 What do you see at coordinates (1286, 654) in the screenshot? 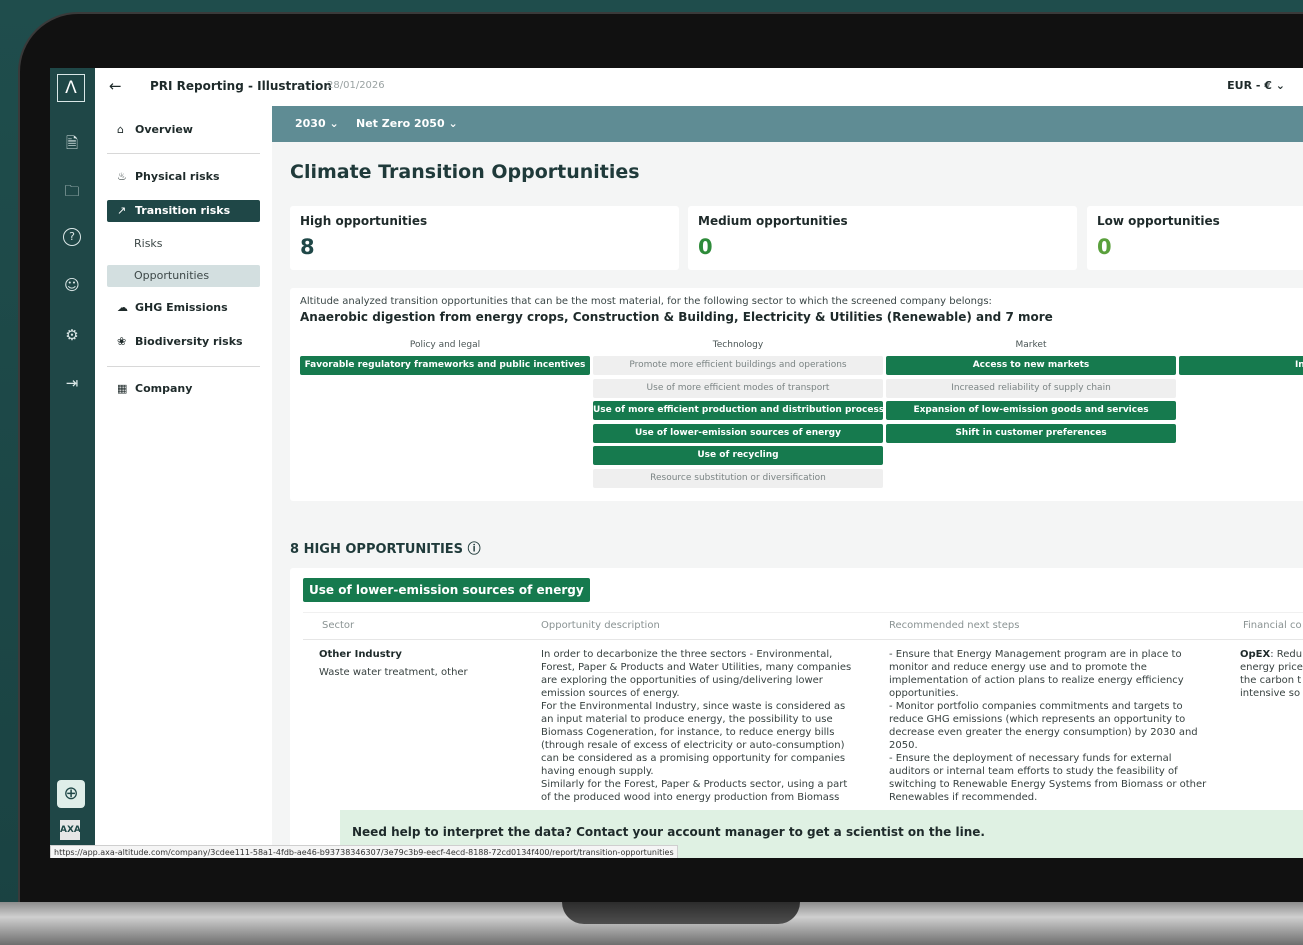
I see `financial-line: : Redu` at bounding box center [1286, 654].